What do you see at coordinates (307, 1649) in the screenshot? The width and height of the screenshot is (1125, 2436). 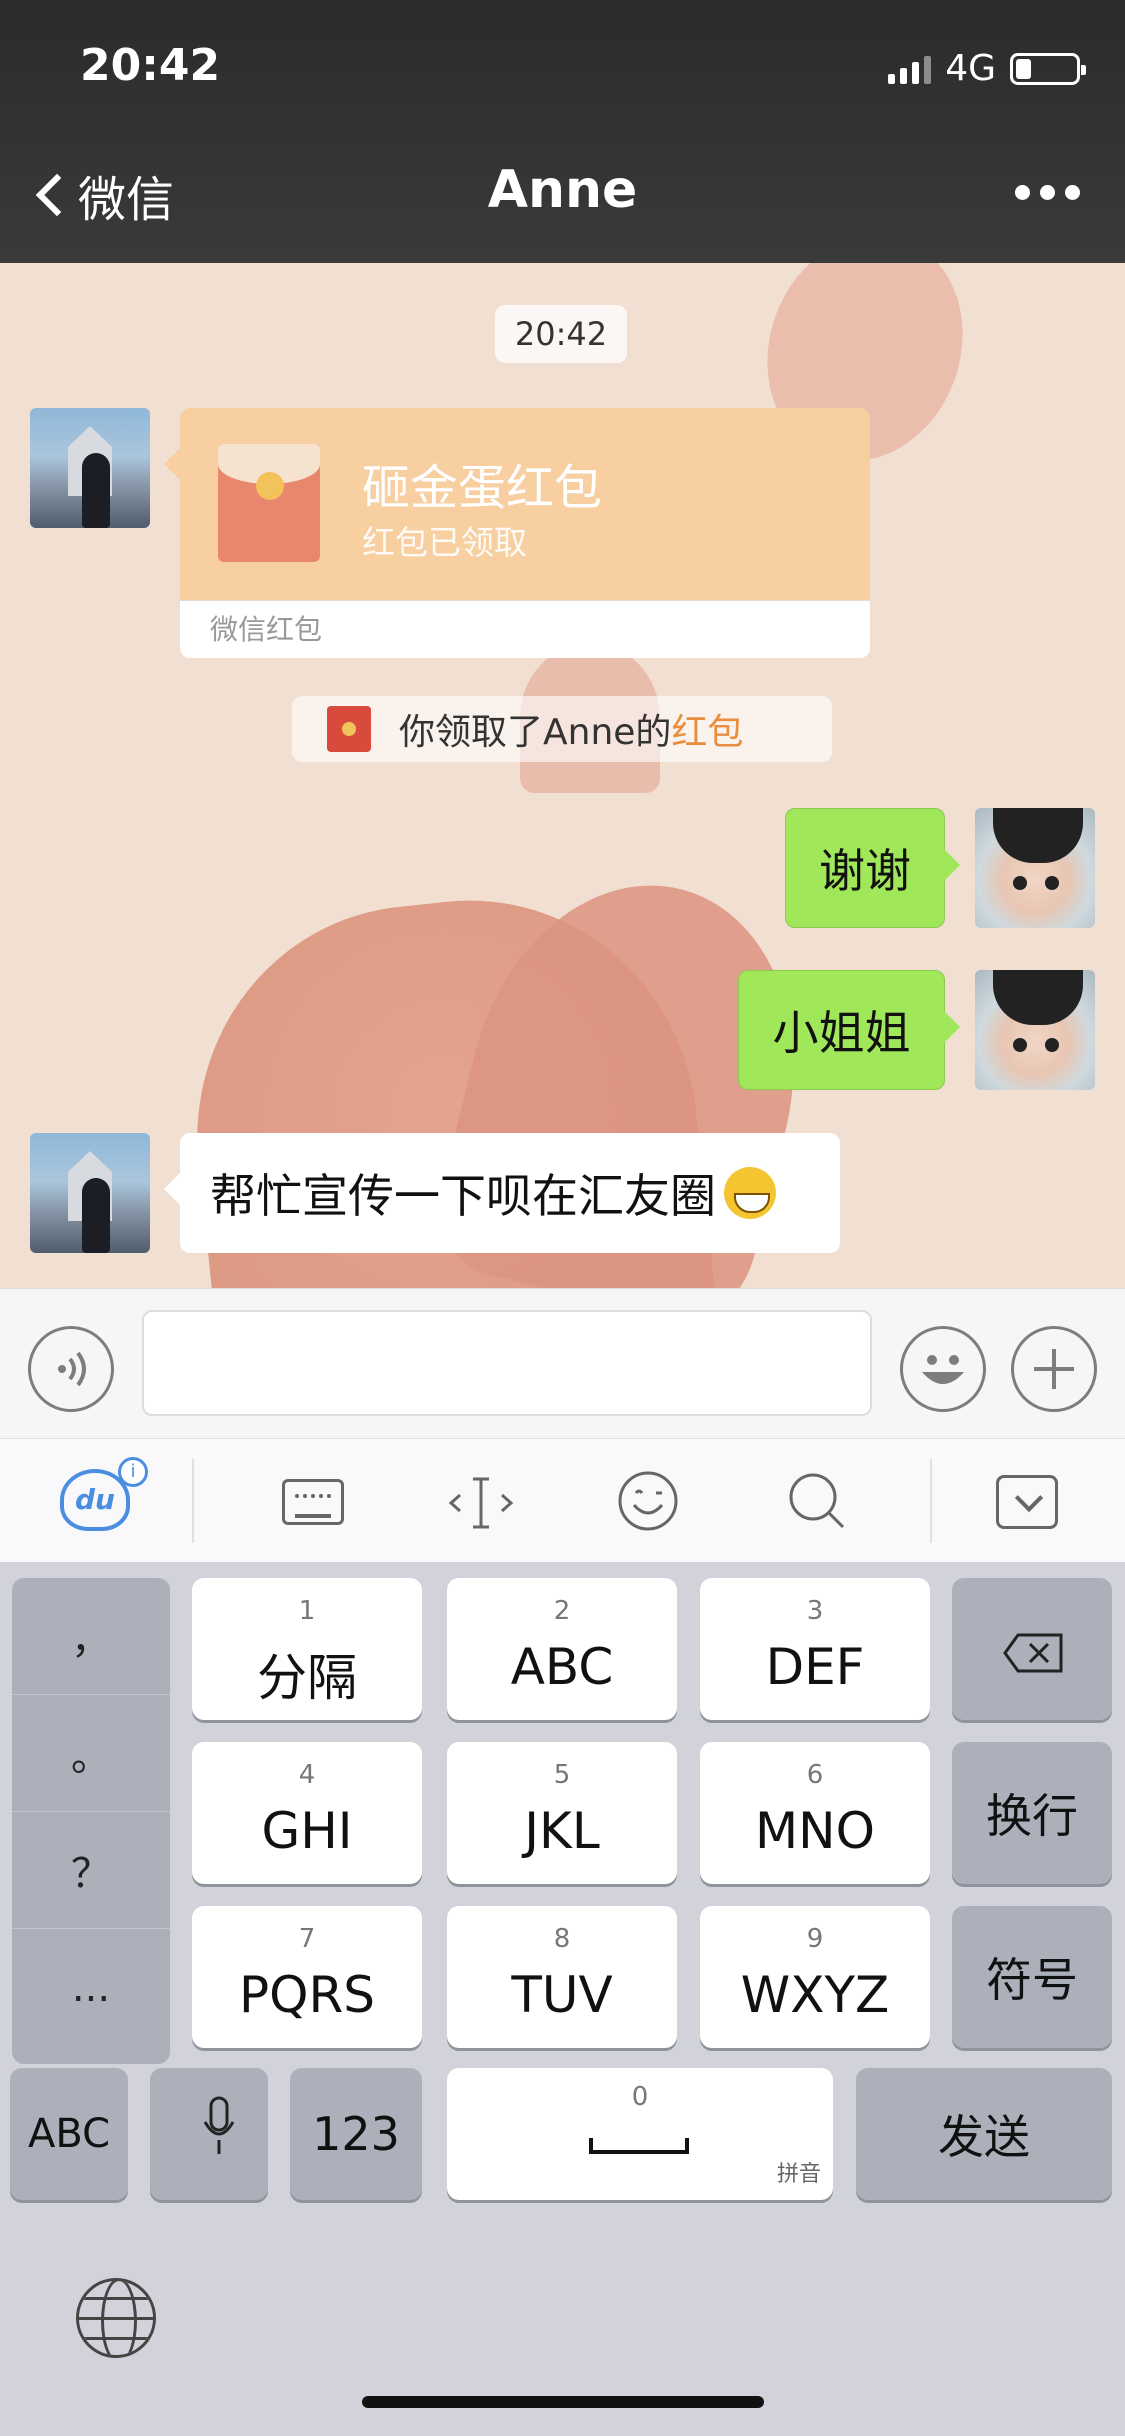 I see `key-1: 1 分隔` at bounding box center [307, 1649].